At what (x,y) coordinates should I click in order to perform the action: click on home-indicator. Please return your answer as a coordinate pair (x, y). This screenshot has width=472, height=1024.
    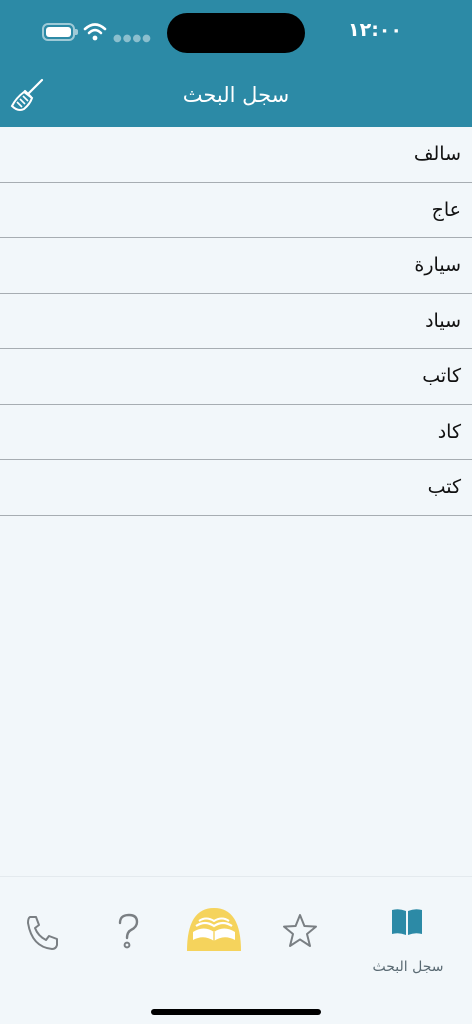
    Looking at the image, I should click on (236, 1012).